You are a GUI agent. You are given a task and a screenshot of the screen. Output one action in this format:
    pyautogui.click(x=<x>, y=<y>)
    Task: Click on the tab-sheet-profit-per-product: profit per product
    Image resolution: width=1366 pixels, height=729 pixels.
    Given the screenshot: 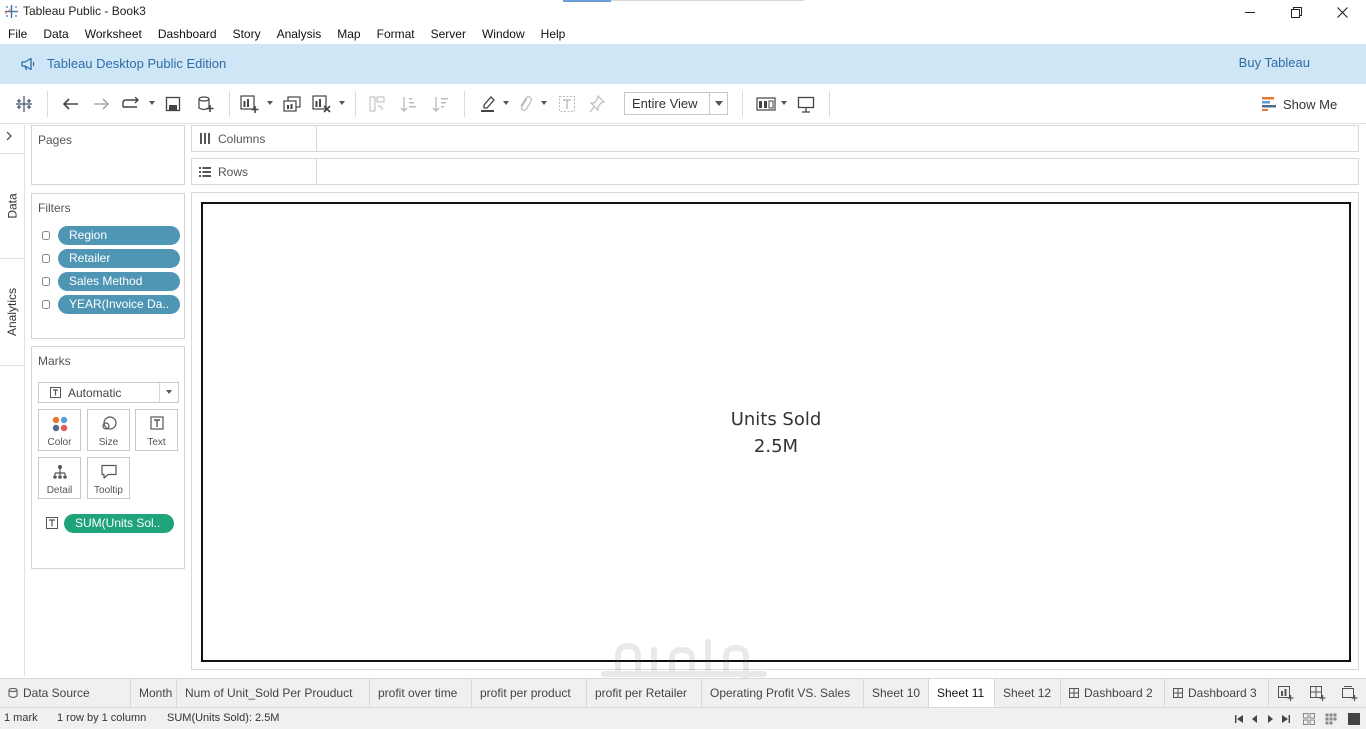 What is the action you would take?
    pyautogui.click(x=529, y=693)
    